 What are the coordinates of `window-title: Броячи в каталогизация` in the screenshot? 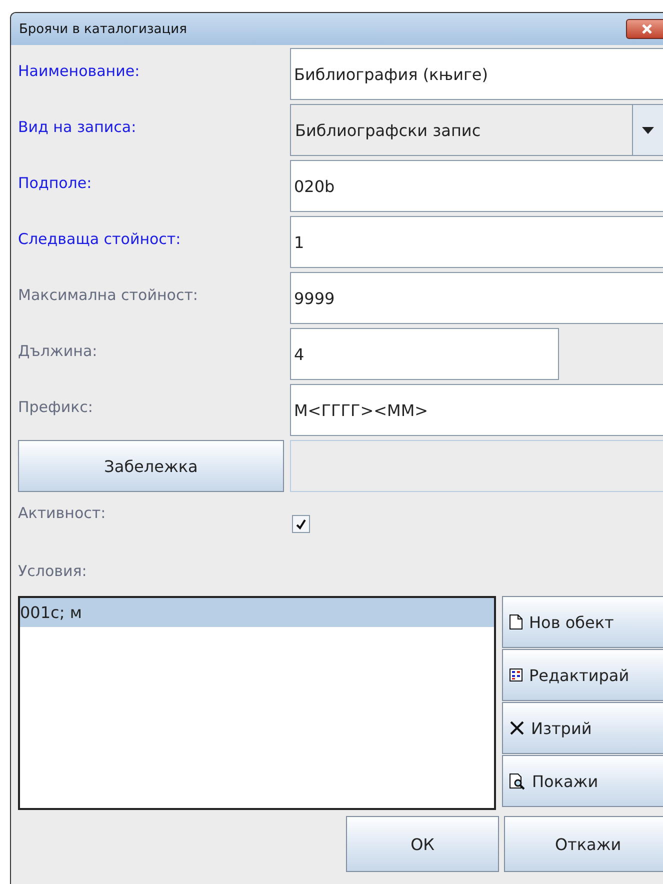 It's located at (103, 29).